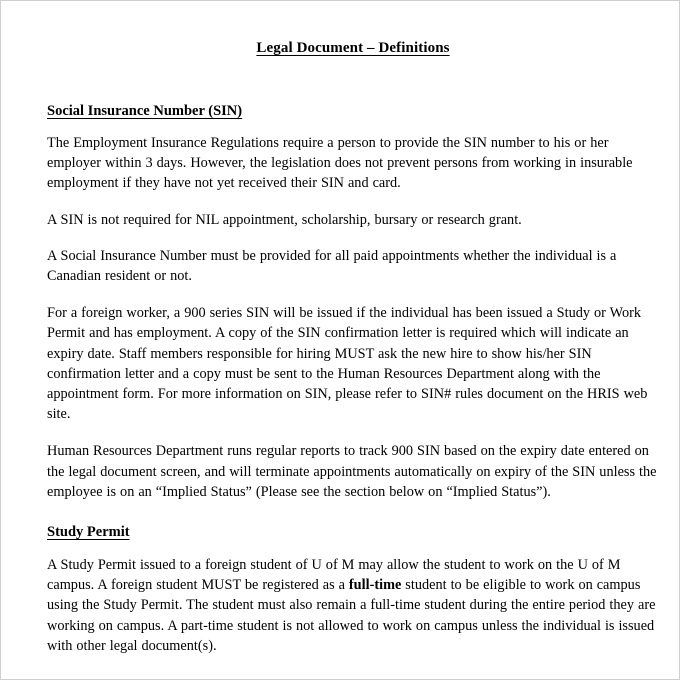 The height and width of the screenshot is (680, 680). I want to click on section-heading-sin-text: Social Insurance Number (SIN), so click(145, 111).